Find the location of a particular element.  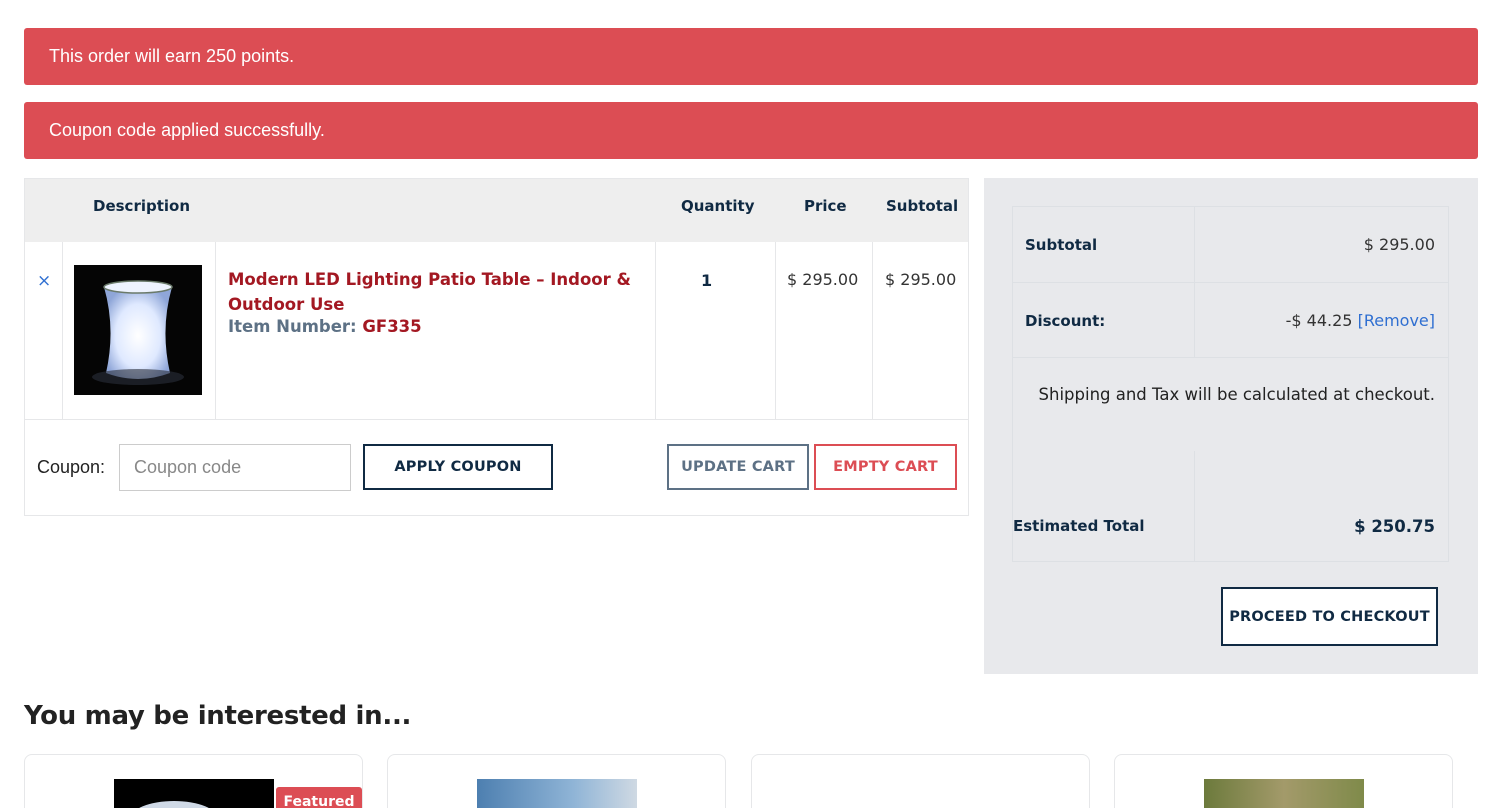

coupon-label: Coupon: is located at coordinates (71, 467).